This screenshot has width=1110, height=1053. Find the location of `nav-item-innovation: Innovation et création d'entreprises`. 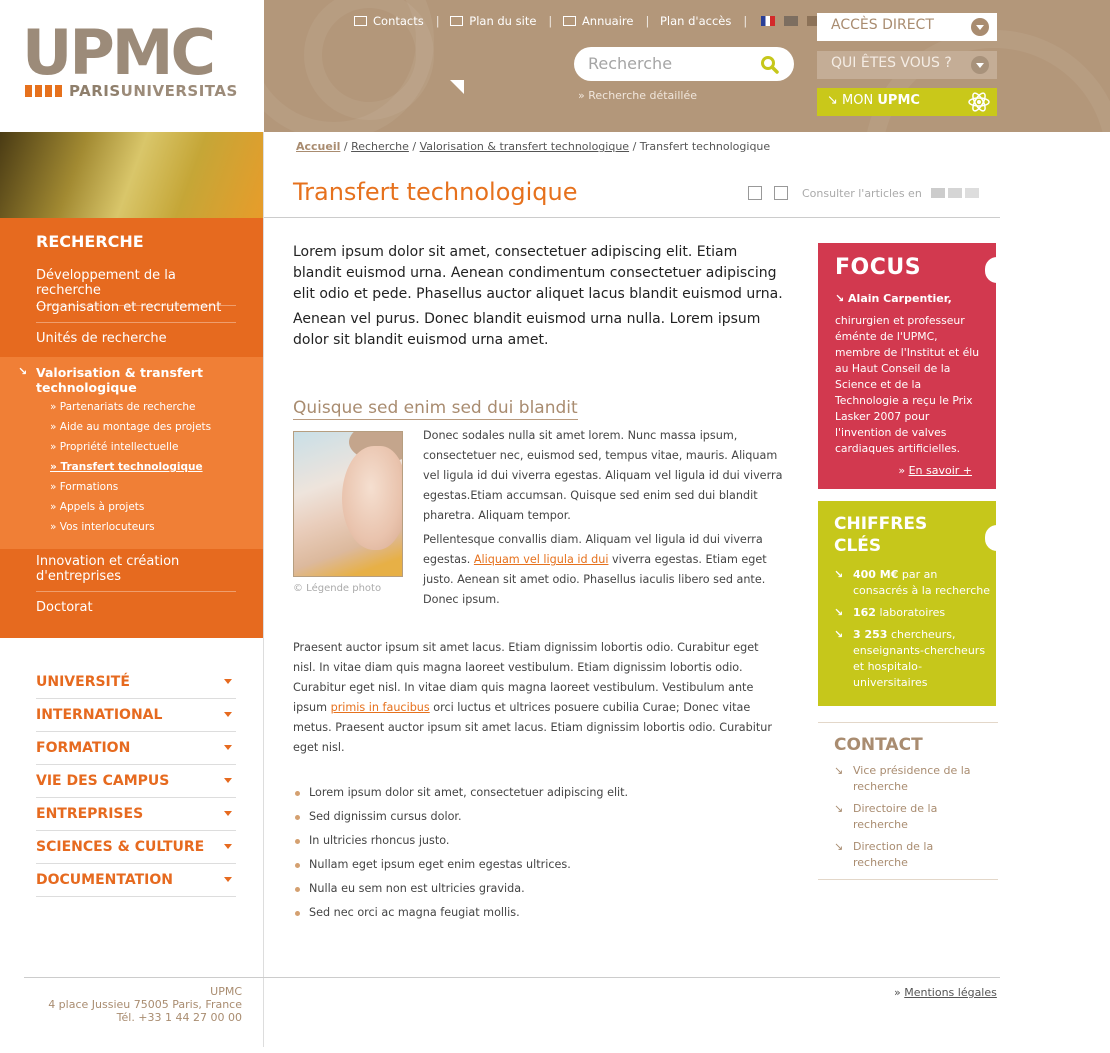

nav-item-innovation: Innovation et création d'entreprises is located at coordinates (136, 573).